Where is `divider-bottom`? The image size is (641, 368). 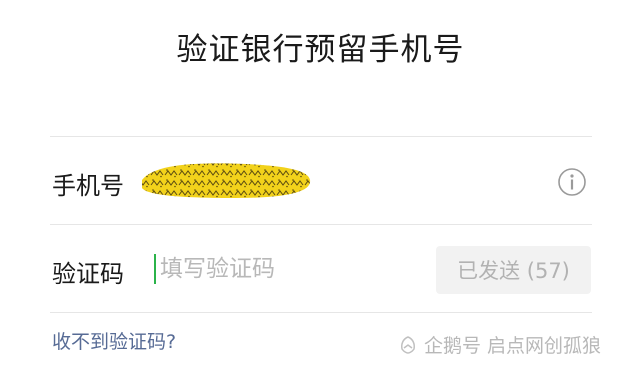 divider-bottom is located at coordinates (321, 312).